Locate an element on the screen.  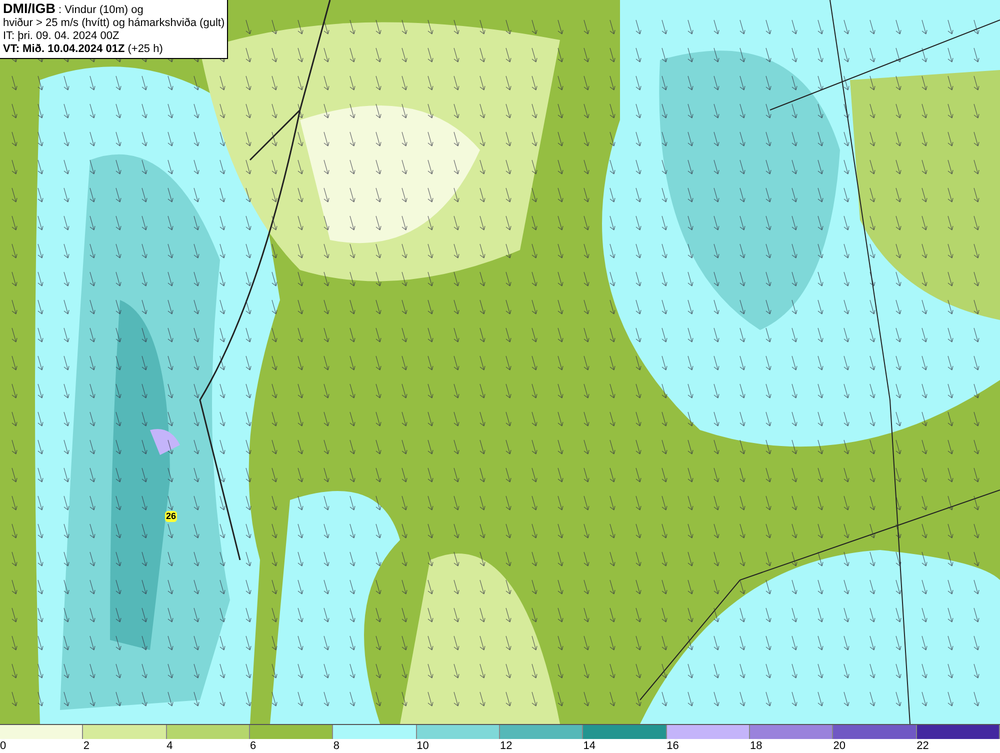
legend-label: 2 is located at coordinates (86, 746).